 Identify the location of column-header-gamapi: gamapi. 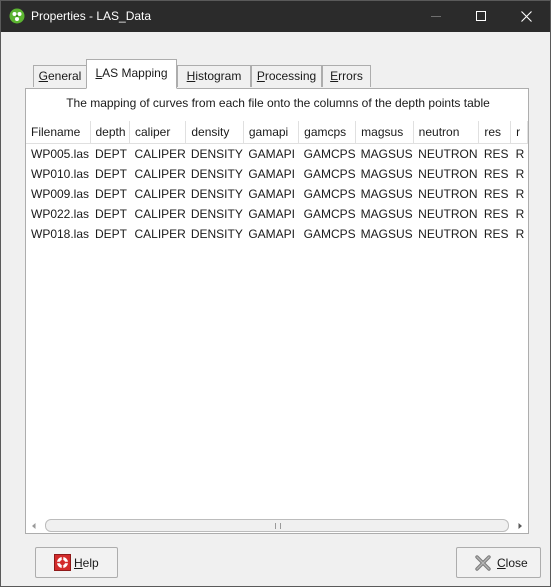
(271, 132).